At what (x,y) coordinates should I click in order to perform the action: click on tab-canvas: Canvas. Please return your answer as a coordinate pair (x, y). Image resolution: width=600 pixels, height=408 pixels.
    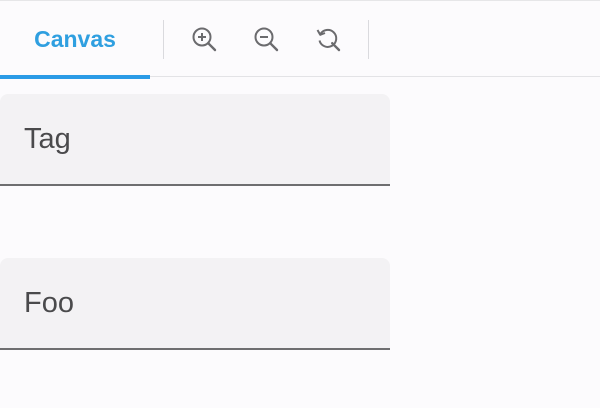
    Looking at the image, I should click on (75, 40).